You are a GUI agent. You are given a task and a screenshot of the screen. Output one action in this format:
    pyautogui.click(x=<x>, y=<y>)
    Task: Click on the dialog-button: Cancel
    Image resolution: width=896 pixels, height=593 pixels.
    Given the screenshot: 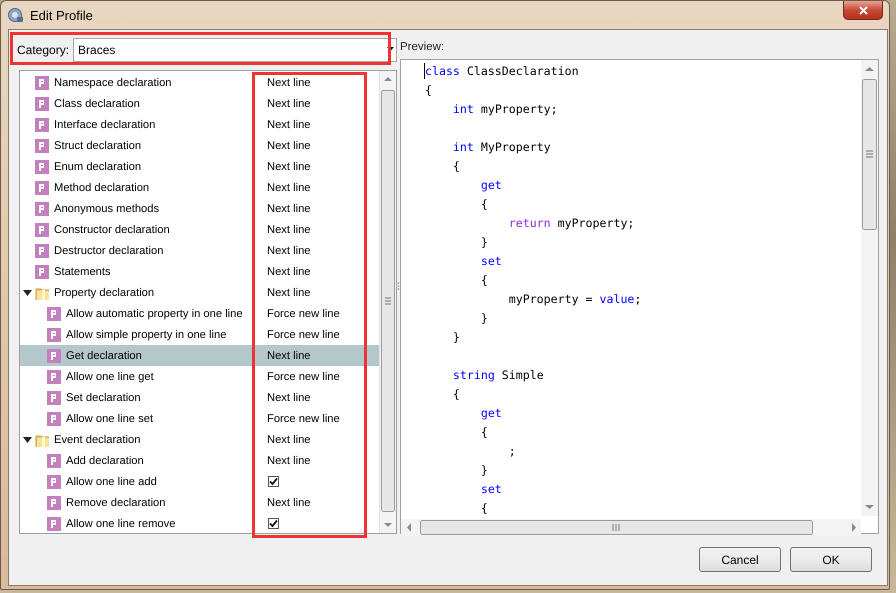 What is the action you would take?
    pyautogui.click(x=740, y=559)
    